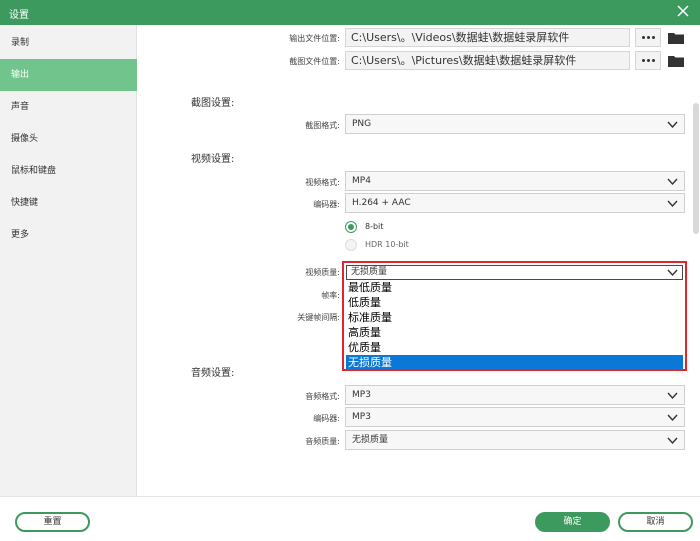  What do you see at coordinates (351, 245) in the screenshot?
I see `radio-hdr-10bit` at bounding box center [351, 245].